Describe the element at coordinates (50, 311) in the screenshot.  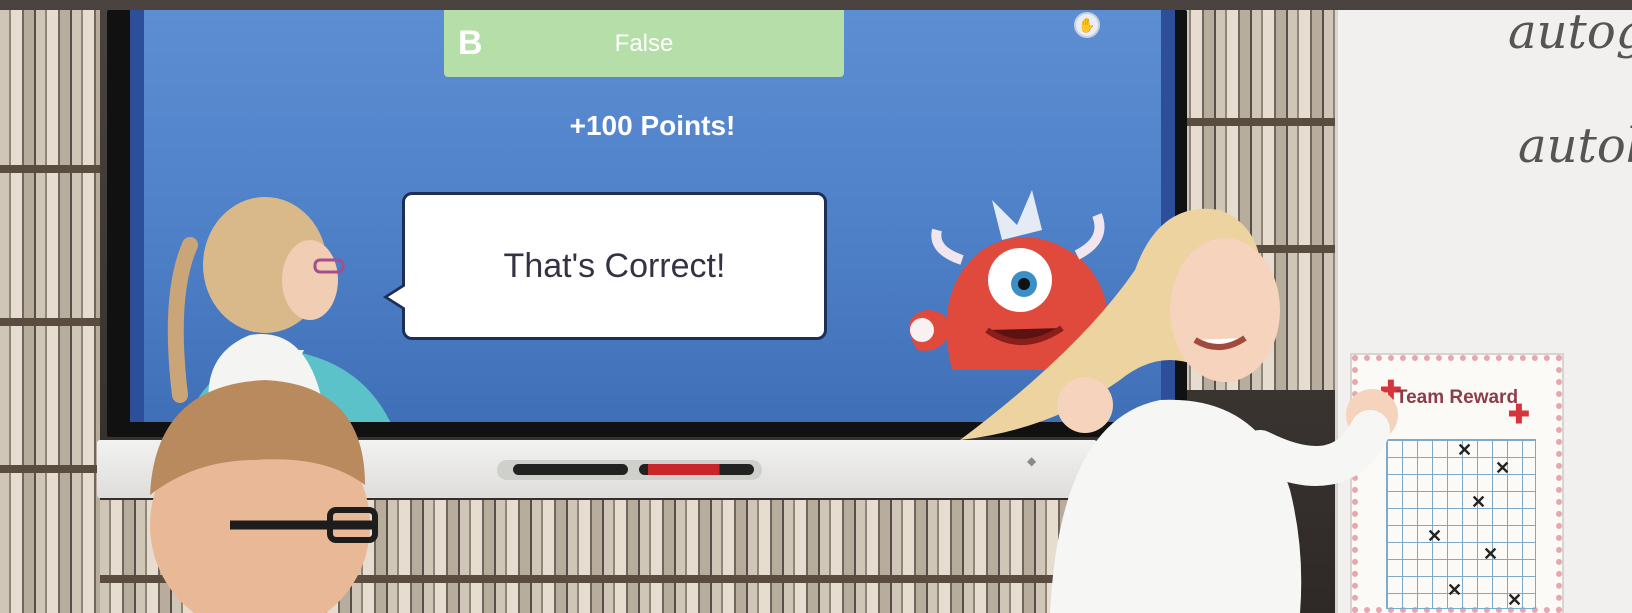
I see `left-bookshelf` at that location.